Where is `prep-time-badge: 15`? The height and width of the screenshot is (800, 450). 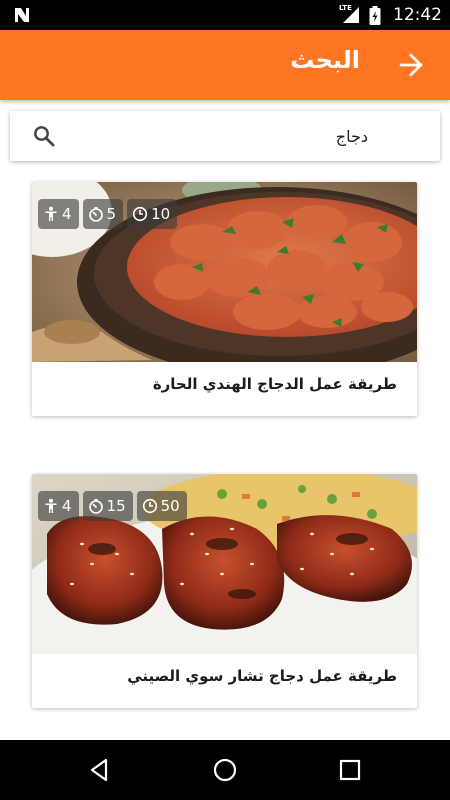 prep-time-badge: 15 is located at coordinates (107, 506).